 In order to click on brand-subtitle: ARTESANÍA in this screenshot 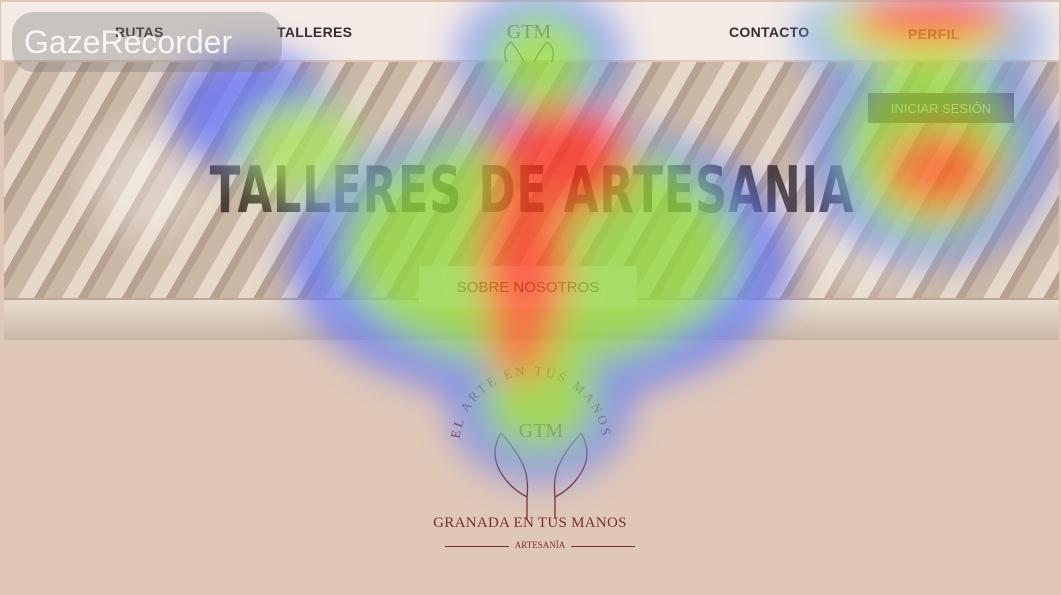, I will do `click(540, 545)`.